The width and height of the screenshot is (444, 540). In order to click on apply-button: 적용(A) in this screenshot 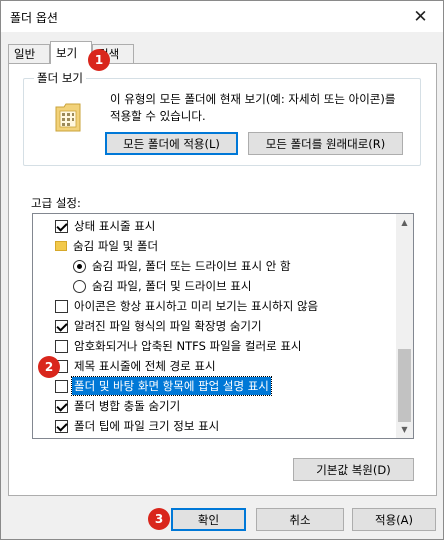, I will do `click(394, 519)`.